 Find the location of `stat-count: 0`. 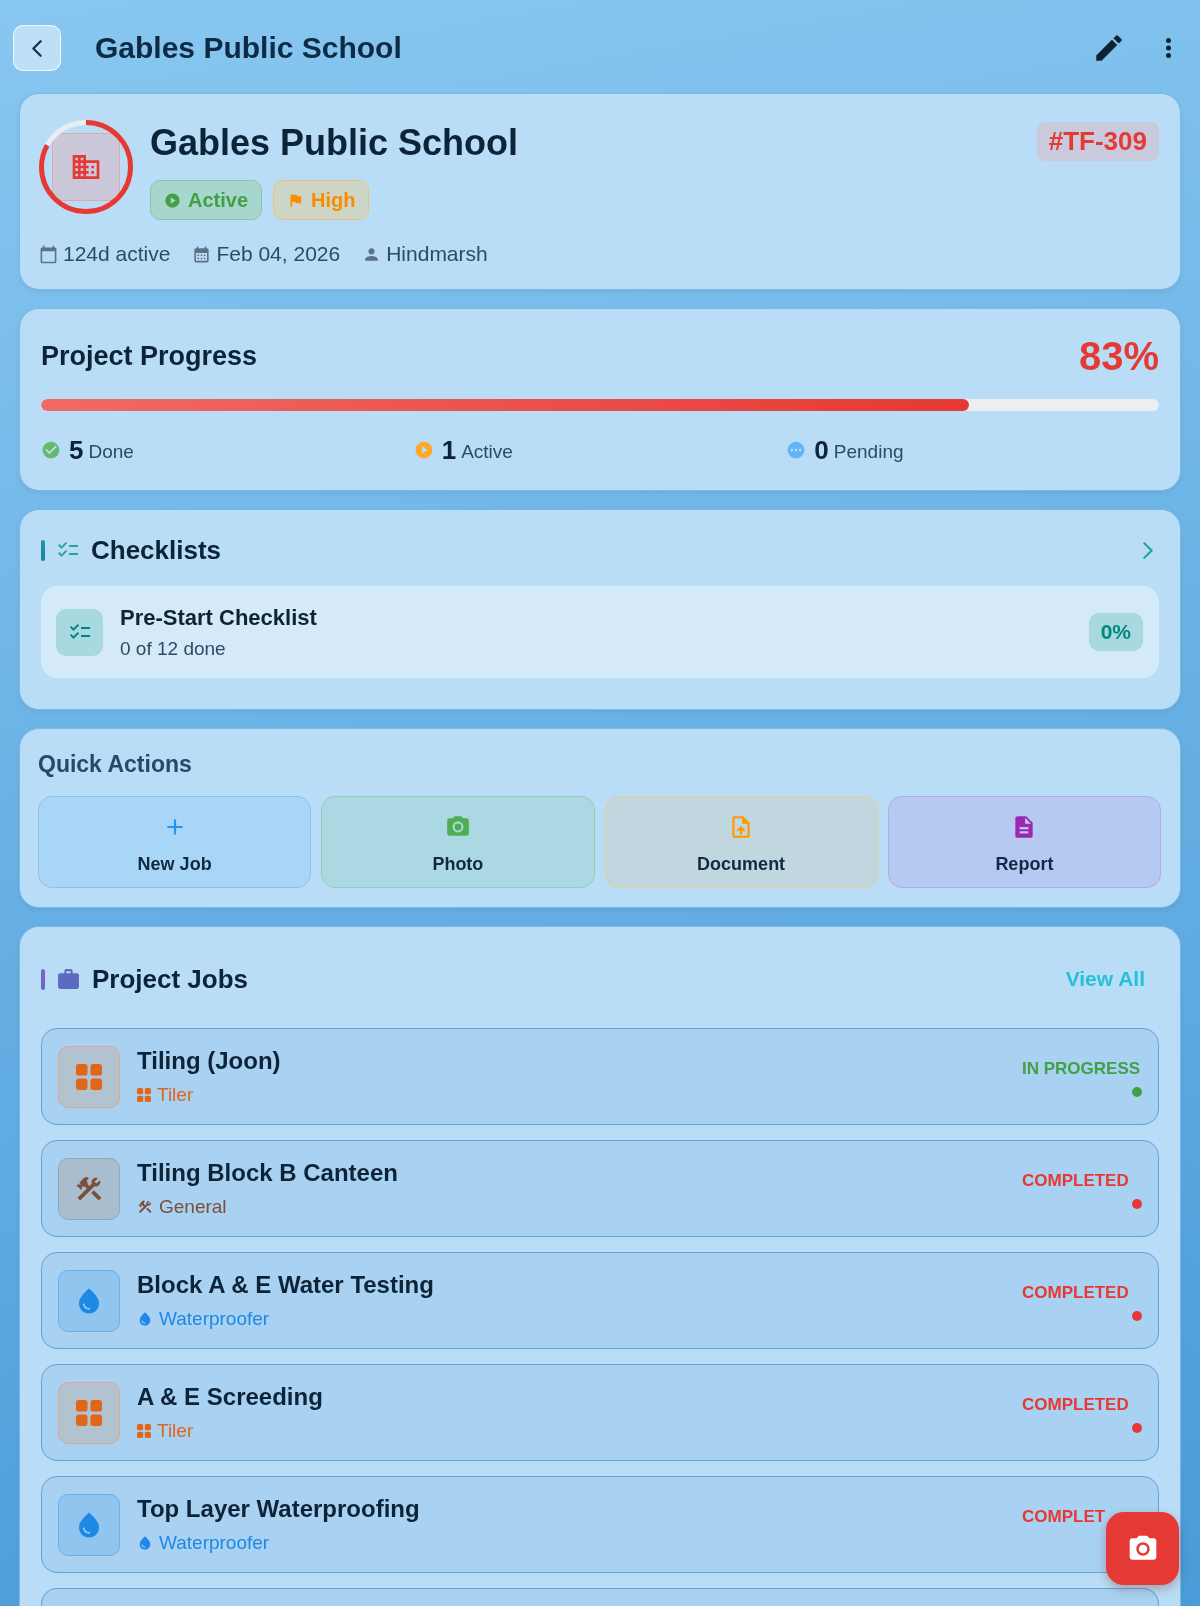

stat-count: 0 is located at coordinates (821, 450).